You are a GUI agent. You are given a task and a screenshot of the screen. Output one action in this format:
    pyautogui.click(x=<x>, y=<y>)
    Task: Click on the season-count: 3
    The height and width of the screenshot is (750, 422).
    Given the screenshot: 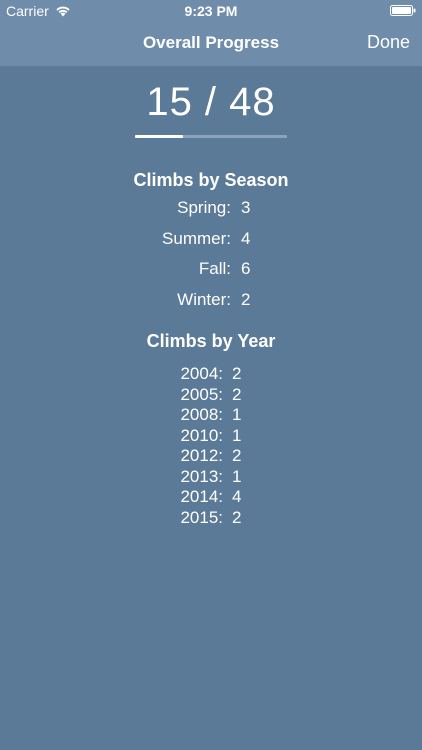 What is the action you would take?
    pyautogui.click(x=246, y=207)
    